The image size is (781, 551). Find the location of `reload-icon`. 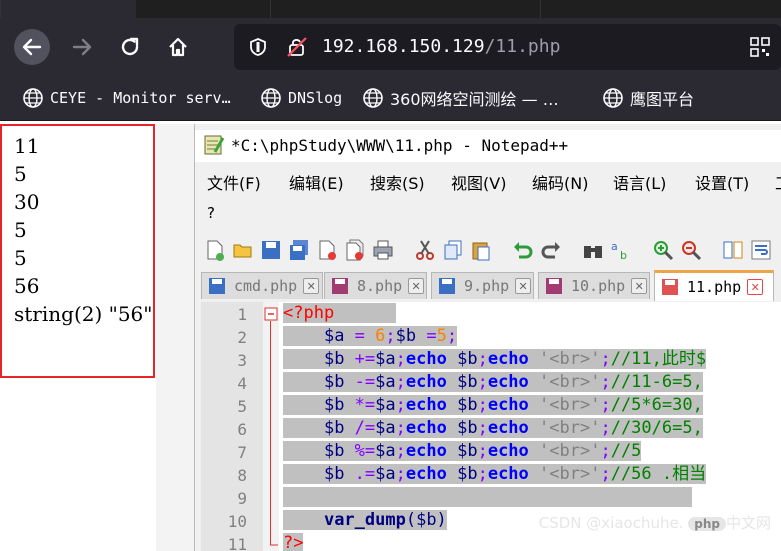

reload-icon is located at coordinates (130, 46).